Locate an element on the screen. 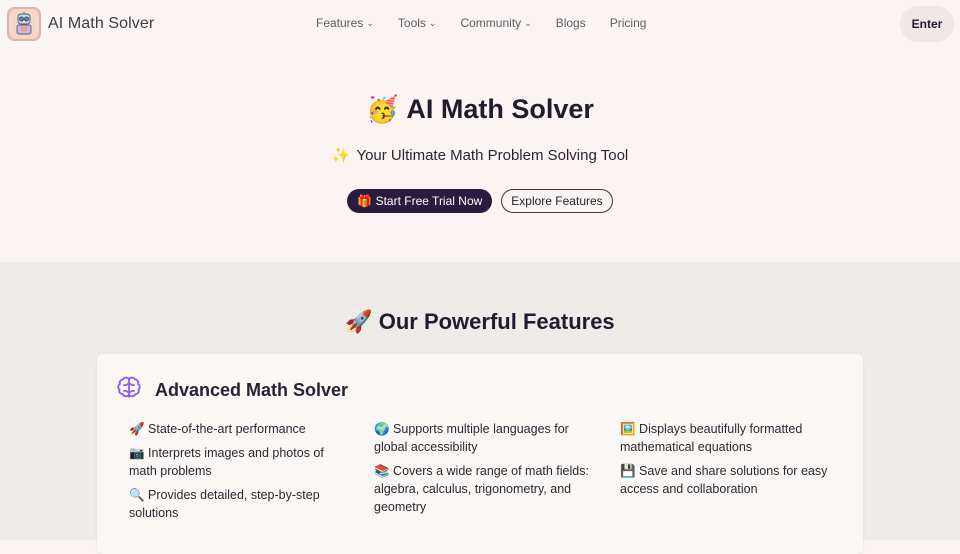  menu-item-blogs: Blogs is located at coordinates (571, 23).